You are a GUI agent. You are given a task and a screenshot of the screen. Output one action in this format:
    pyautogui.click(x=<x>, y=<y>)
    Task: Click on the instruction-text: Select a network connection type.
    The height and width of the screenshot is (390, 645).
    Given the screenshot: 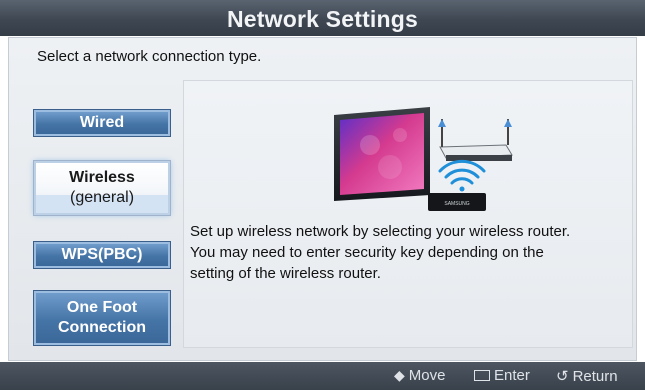 What is the action you would take?
    pyautogui.click(x=149, y=56)
    